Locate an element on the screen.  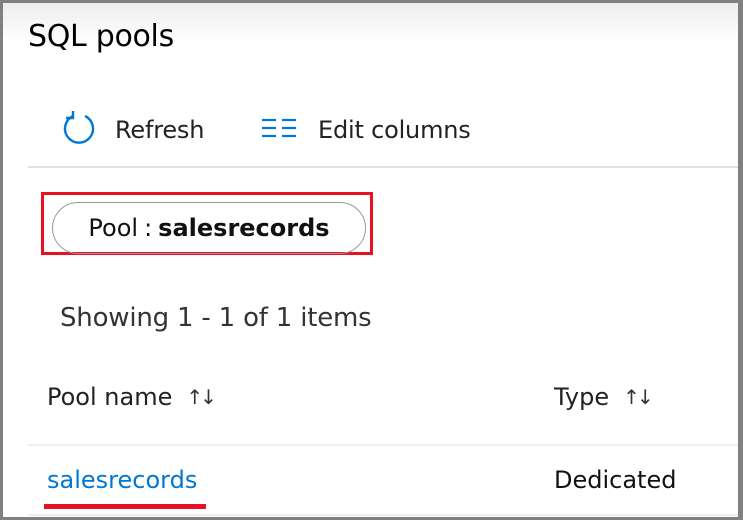
header-divider is located at coordinates (383, 445).